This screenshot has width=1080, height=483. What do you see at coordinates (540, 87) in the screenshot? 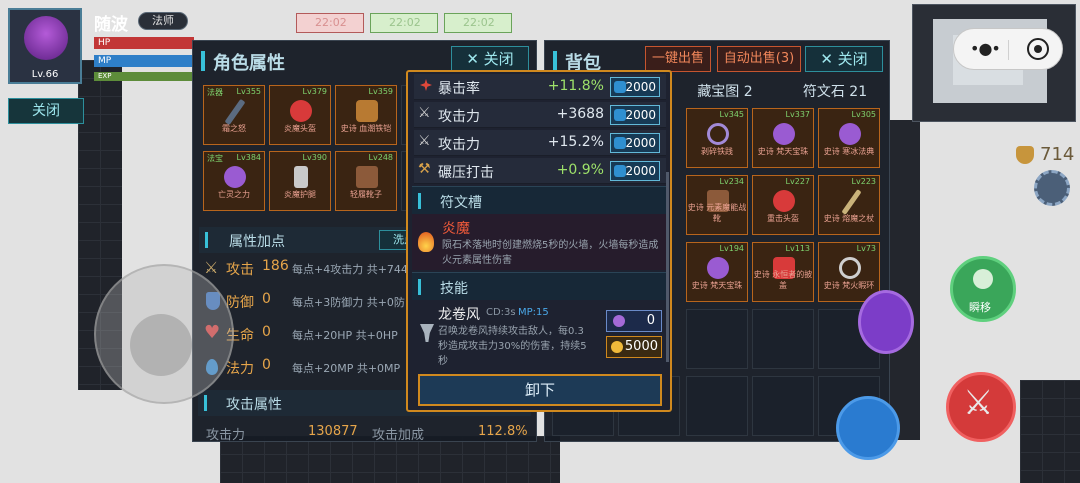
I see `tooltip-stat-row: 暴击率 +11.8% 2000` at bounding box center [540, 87].